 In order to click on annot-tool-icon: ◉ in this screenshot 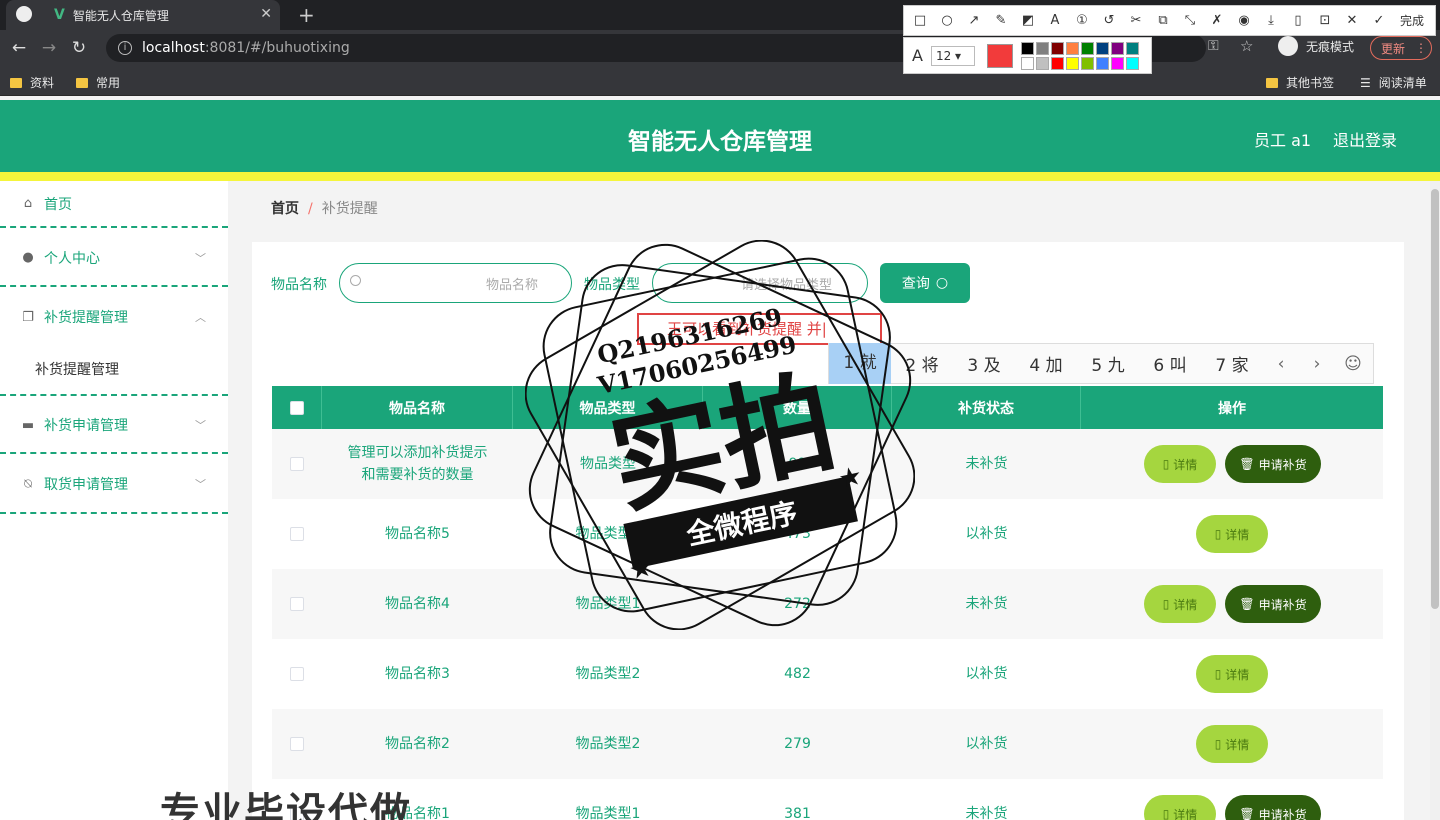, I will do `click(1244, 20)`.